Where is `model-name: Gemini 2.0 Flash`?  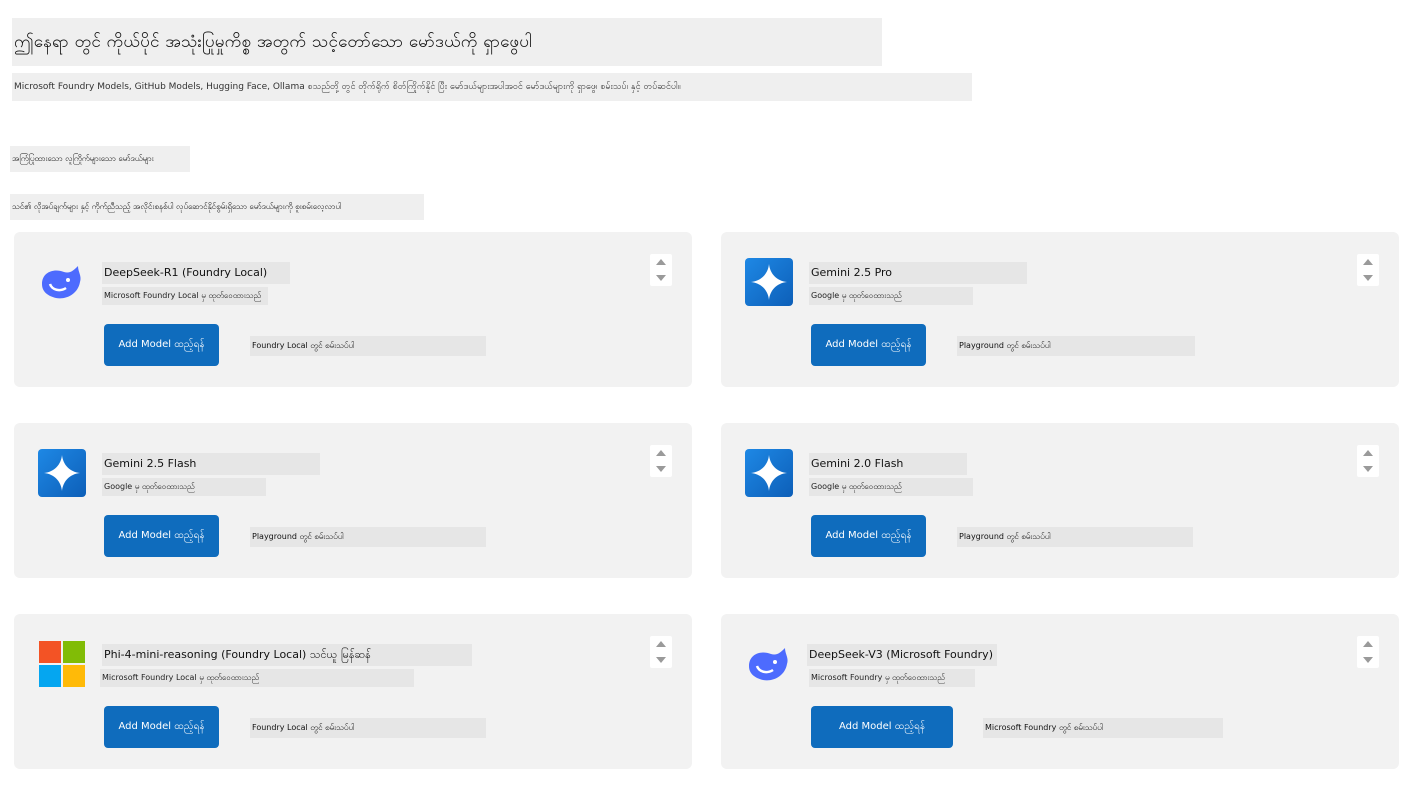 model-name: Gemini 2.0 Flash is located at coordinates (888, 464).